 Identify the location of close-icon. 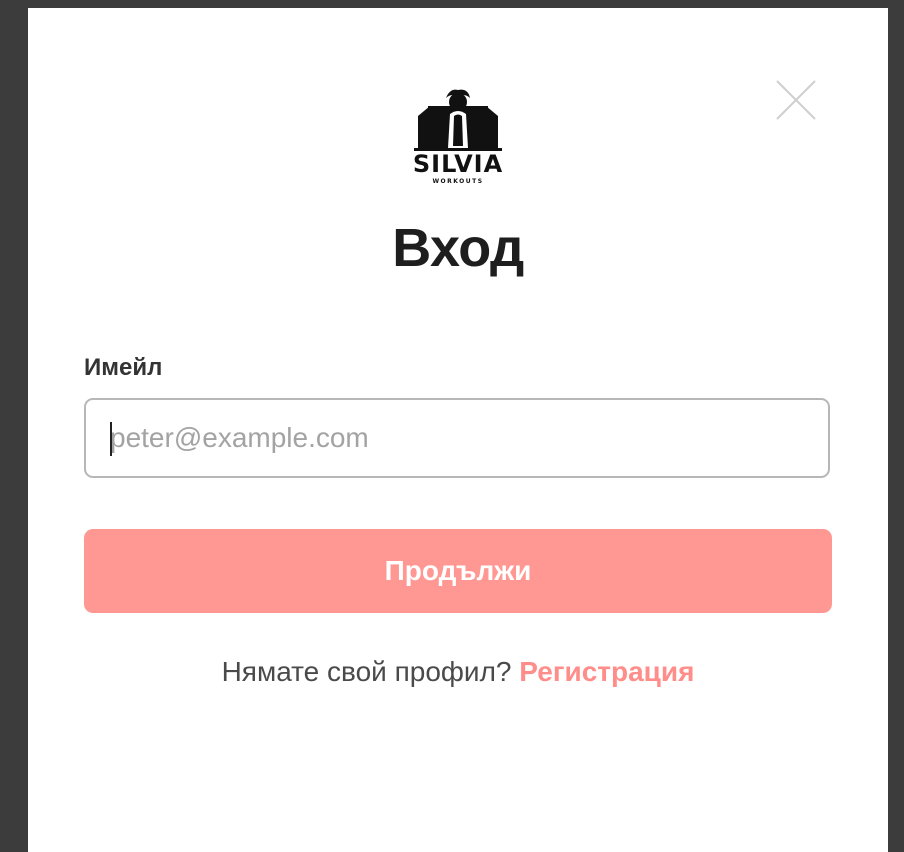
(796, 100).